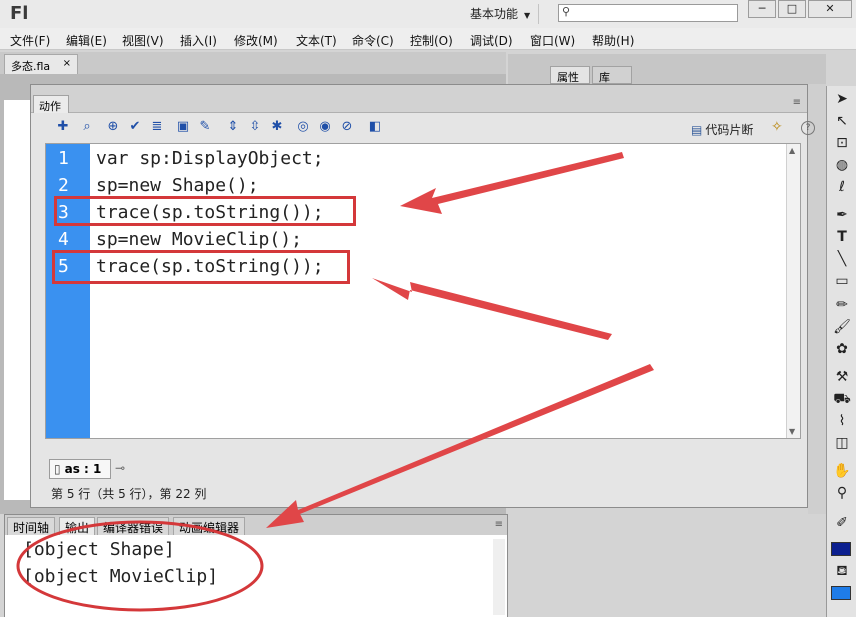 Image resolution: width=856 pixels, height=617 pixels. What do you see at coordinates (842, 571) in the screenshot?
I see `fill-color-icon: ⛾` at bounding box center [842, 571].